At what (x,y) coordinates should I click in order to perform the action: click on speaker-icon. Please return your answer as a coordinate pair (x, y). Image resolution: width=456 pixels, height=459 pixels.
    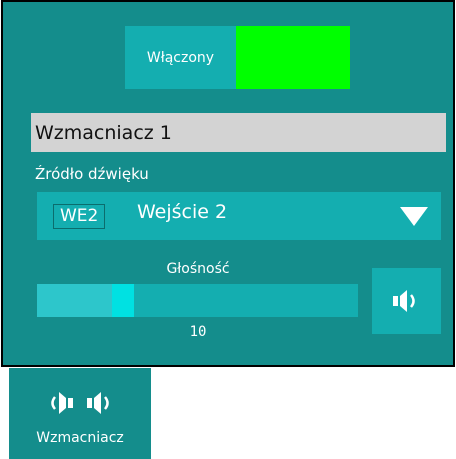
    Looking at the image, I should click on (403, 301).